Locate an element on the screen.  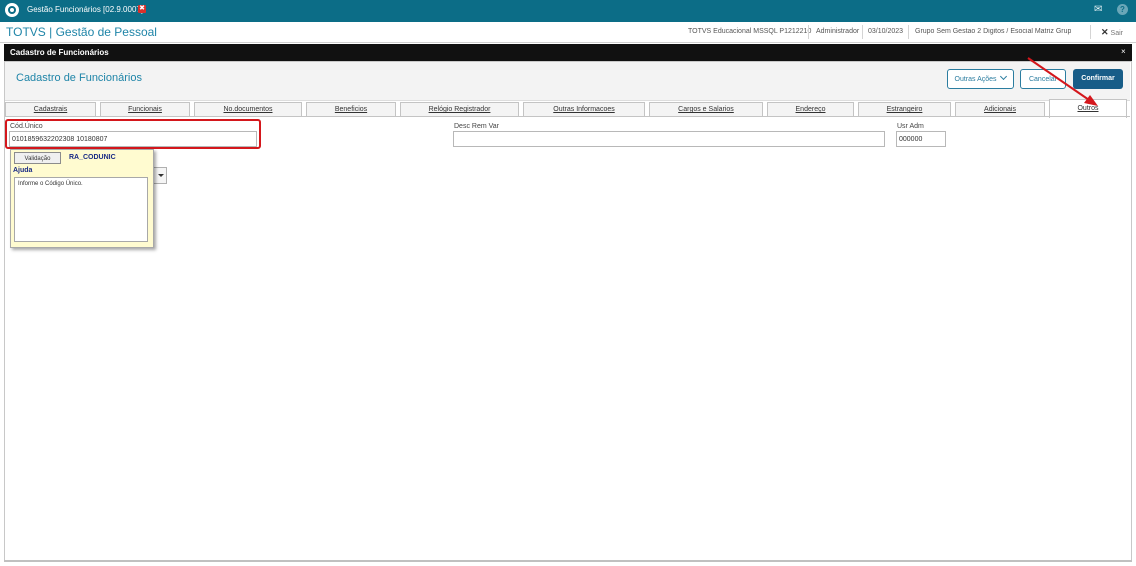
window-title: Gestão Funcionários [02.9.0007] is located at coordinates (85, 9).